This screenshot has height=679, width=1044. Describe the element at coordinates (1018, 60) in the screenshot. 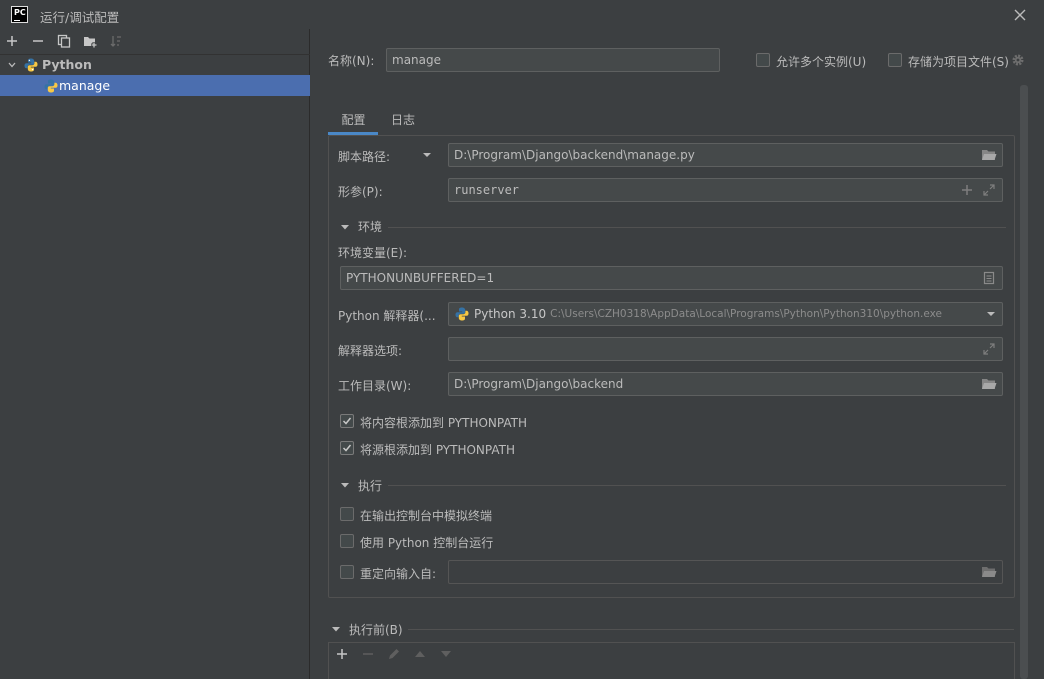

I see `gear-icon` at that location.